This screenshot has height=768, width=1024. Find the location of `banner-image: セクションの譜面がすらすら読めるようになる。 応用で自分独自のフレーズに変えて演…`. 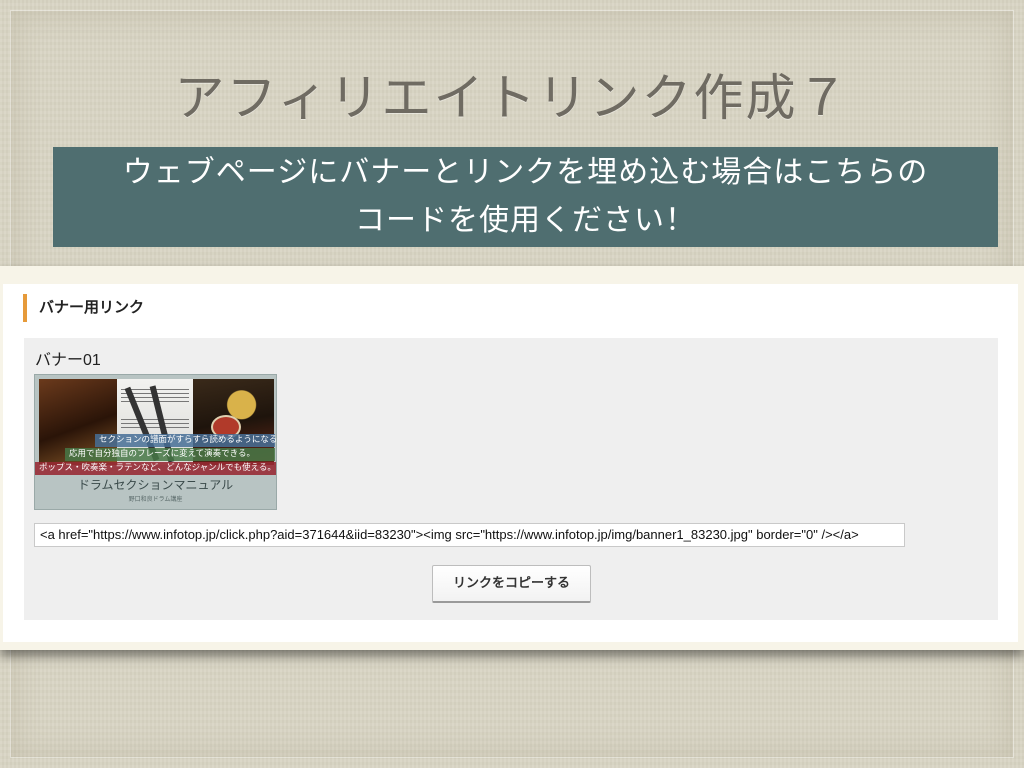

banner-image: セクションの譜面がすらすら読めるようになる。 応用で自分独自のフレーズに変えて演… is located at coordinates (155, 442).